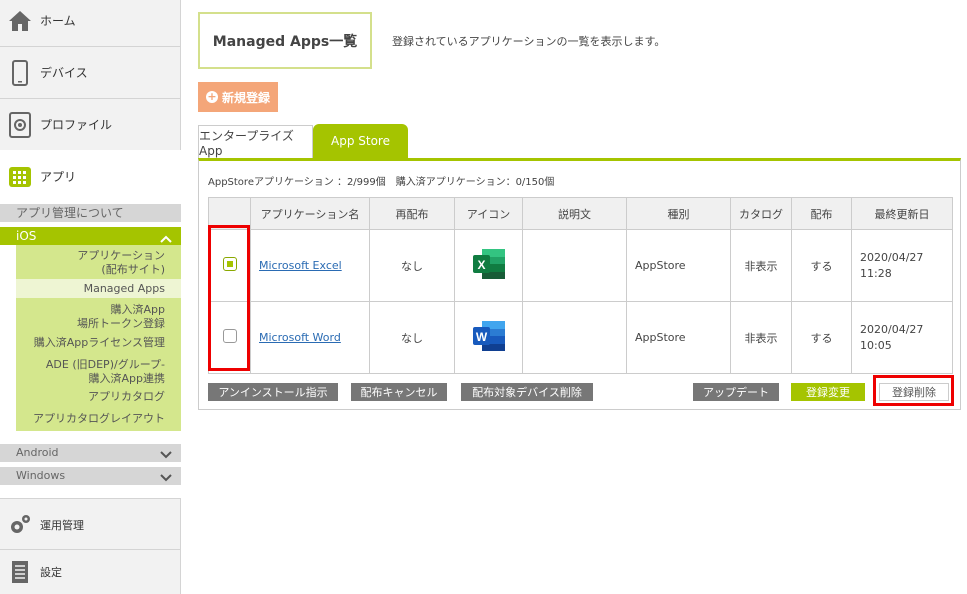  Describe the element at coordinates (285, 40) in the screenshot. I see `page-title: Managed Apps一覧` at that location.